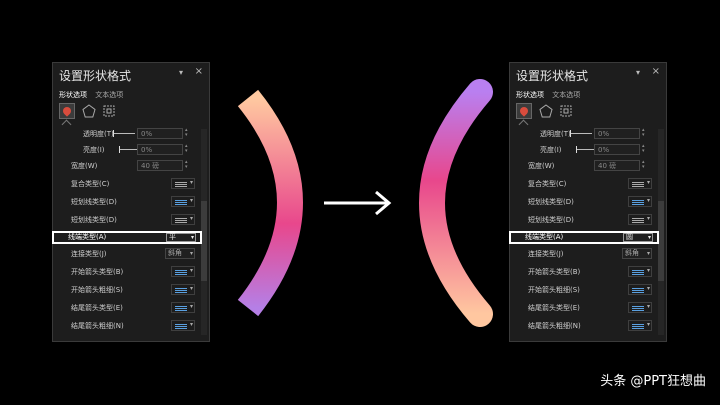 The width and height of the screenshot is (720, 405). Describe the element at coordinates (270, 203) in the screenshot. I see `arc-flat-cap` at that location.